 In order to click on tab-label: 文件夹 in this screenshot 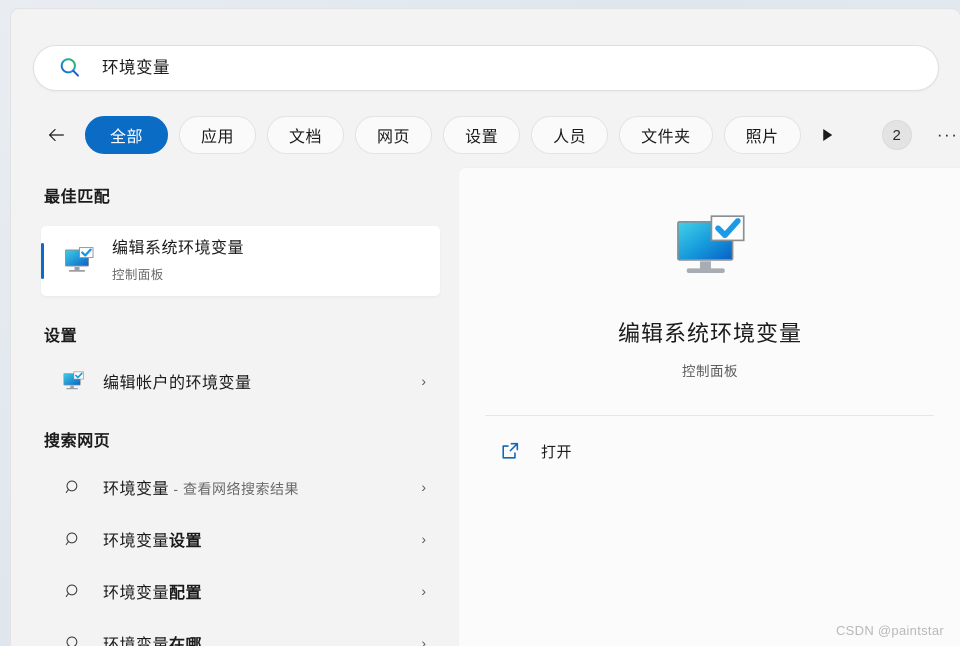, I will do `click(666, 137)`.